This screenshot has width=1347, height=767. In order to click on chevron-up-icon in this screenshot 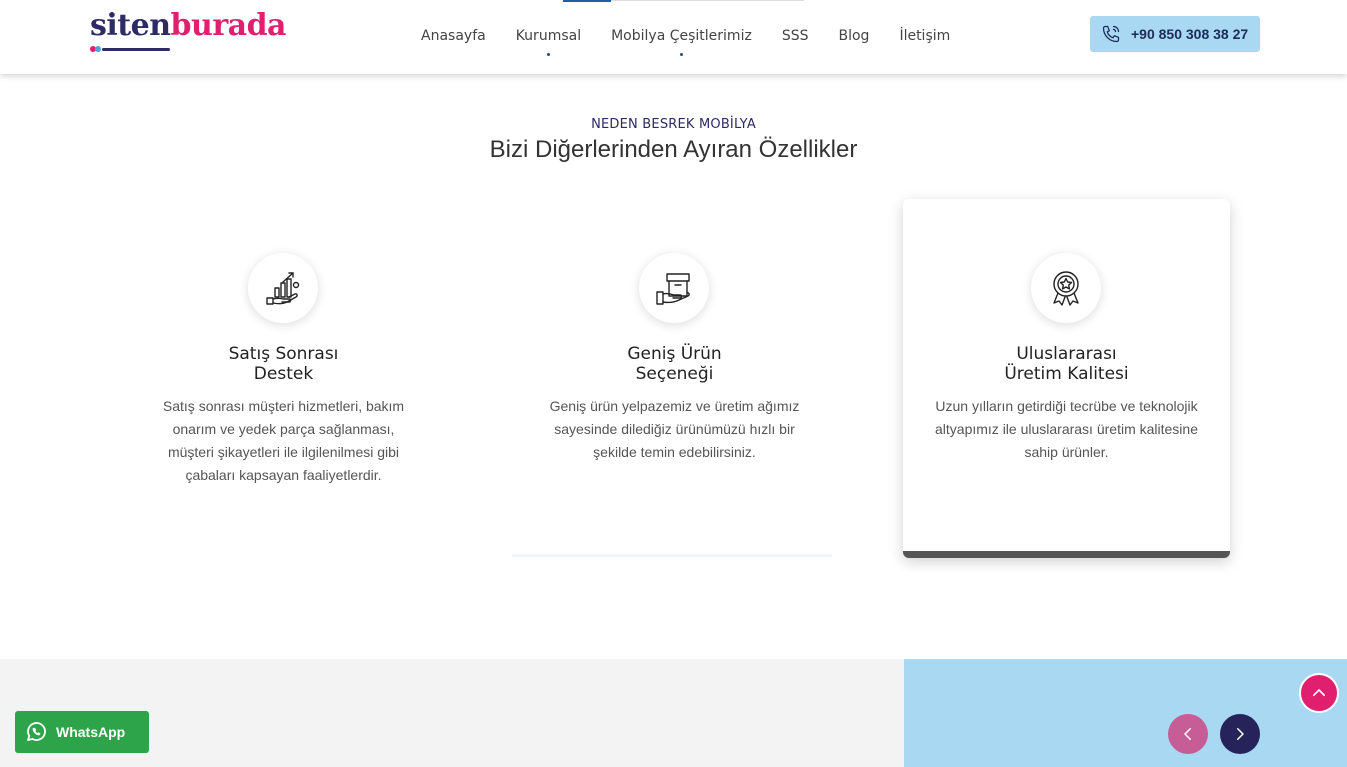, I will do `click(1319, 693)`.